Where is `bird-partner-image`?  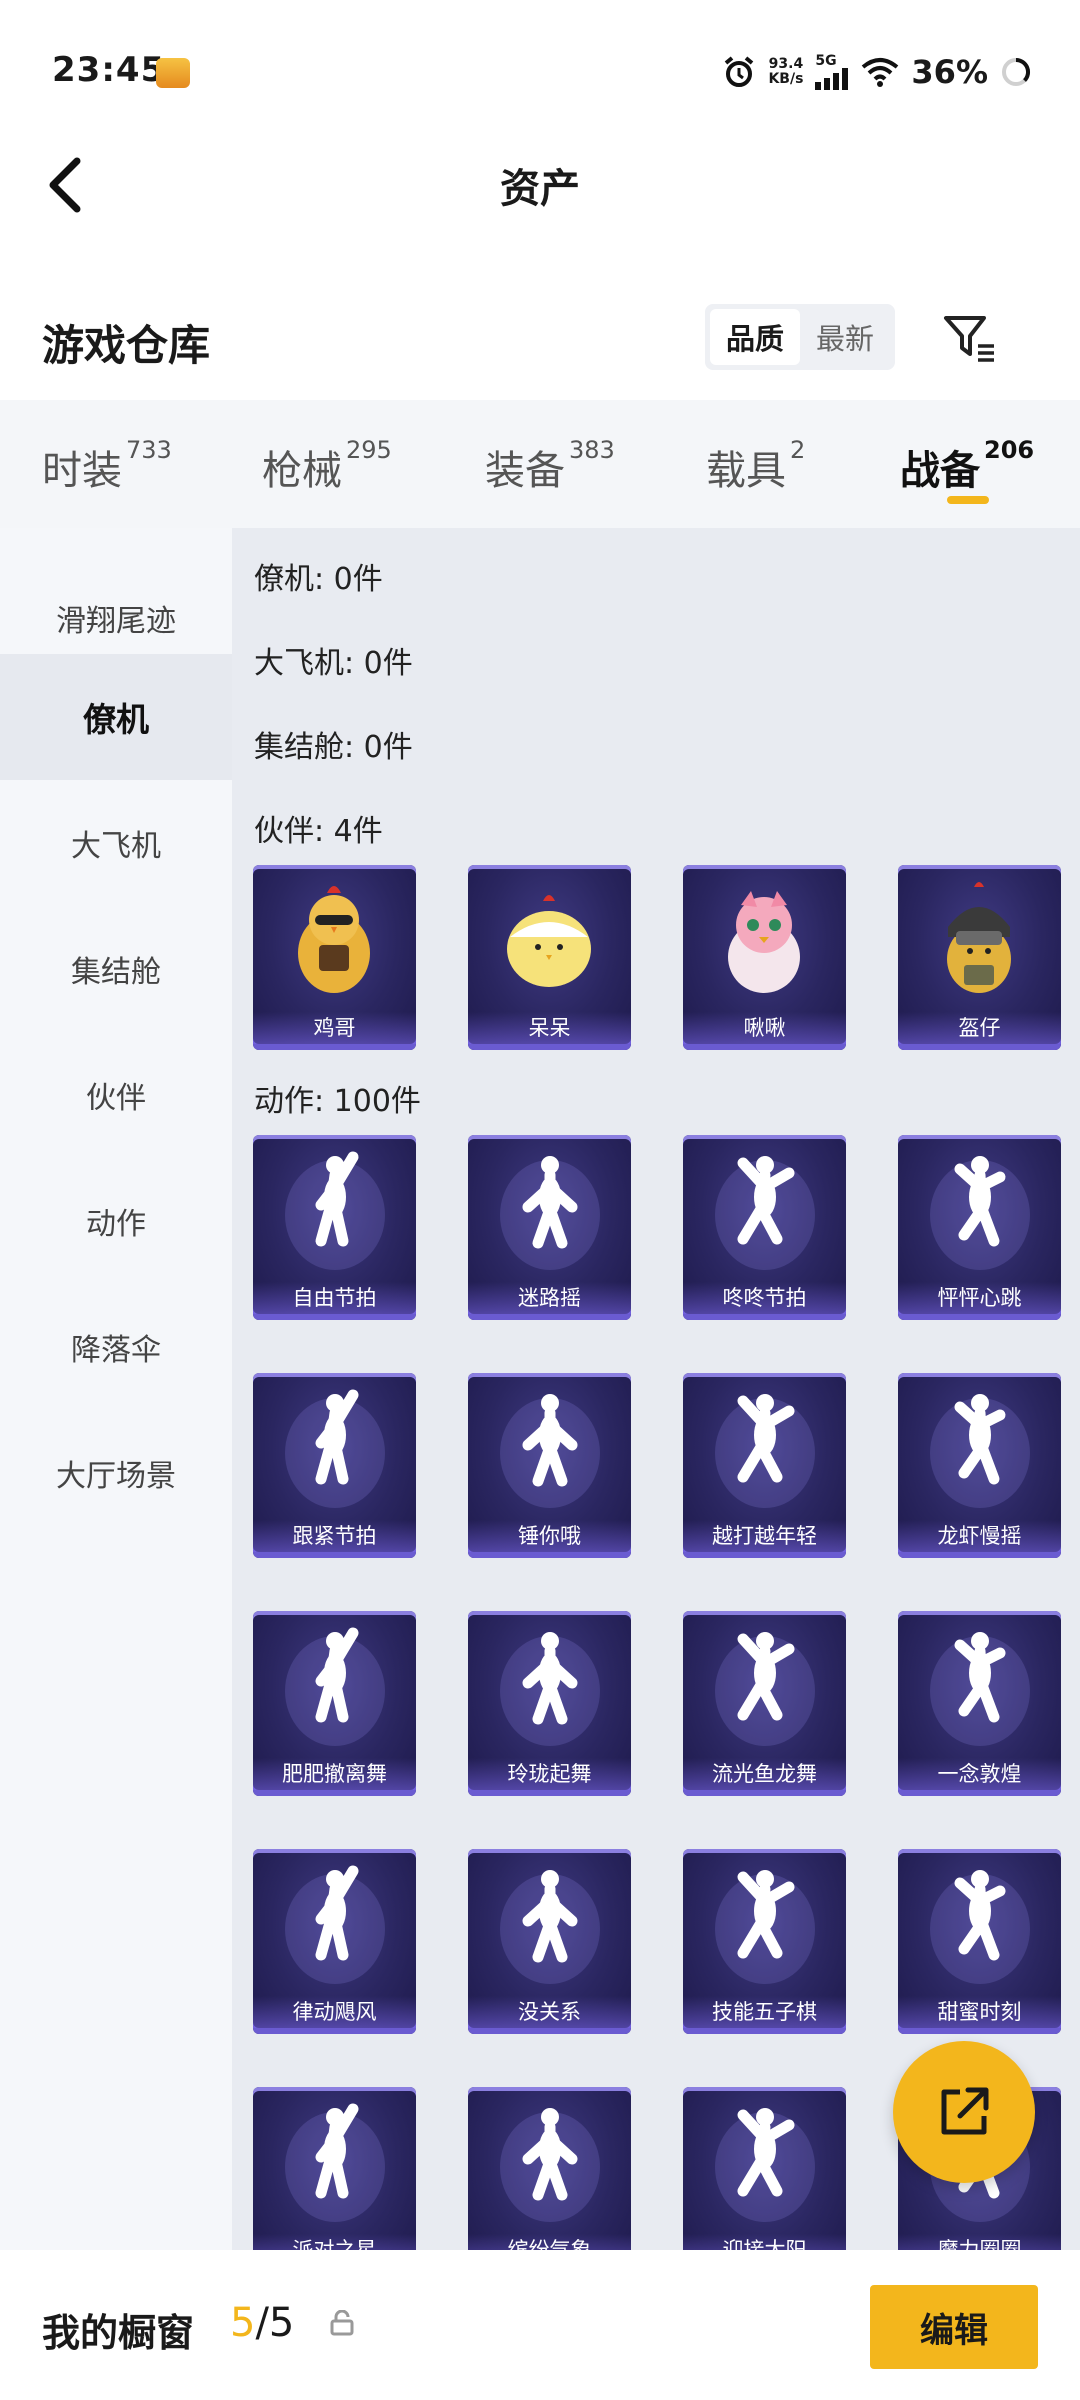
bird-partner-image is located at coordinates (764, 942).